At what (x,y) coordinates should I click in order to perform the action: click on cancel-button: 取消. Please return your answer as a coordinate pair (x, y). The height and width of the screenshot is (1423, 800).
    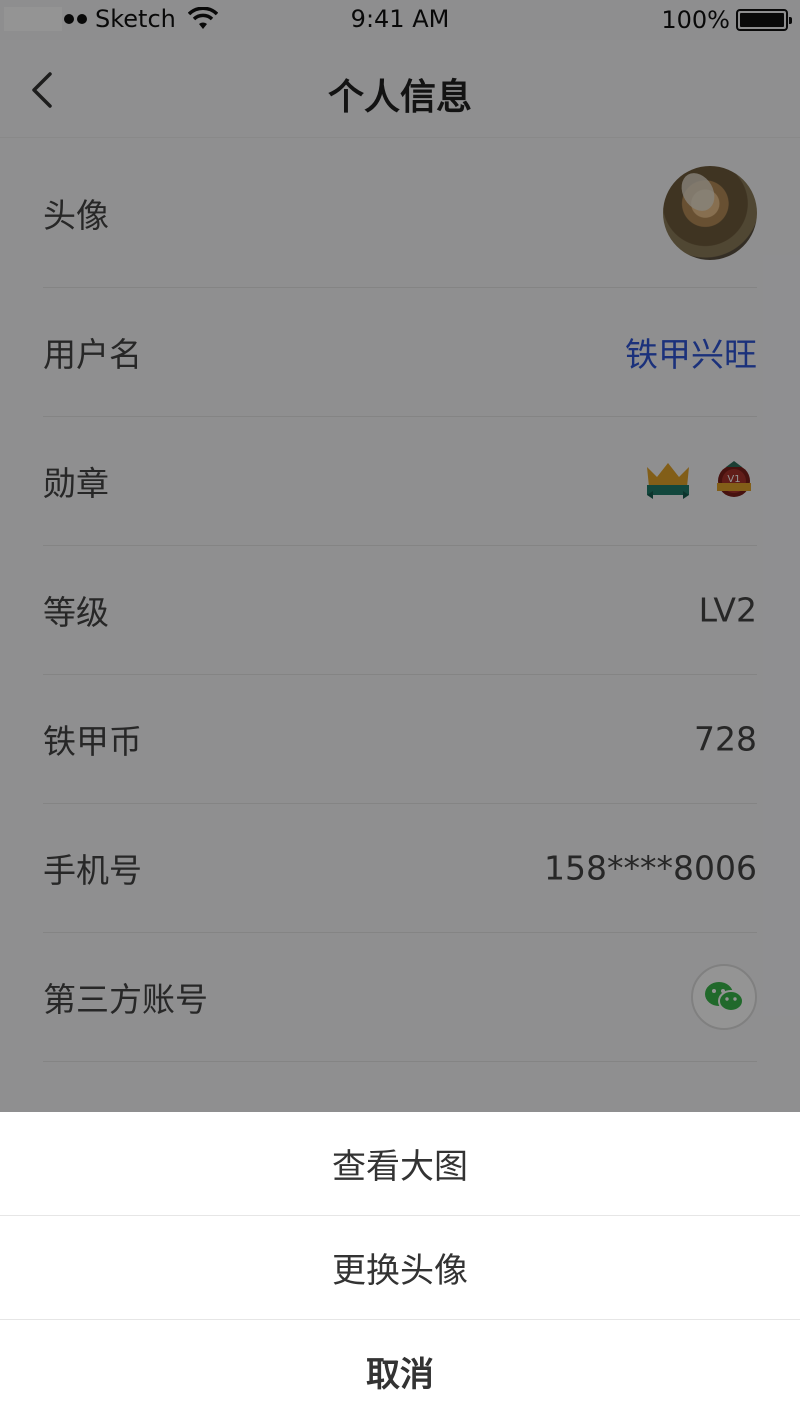
    Looking at the image, I should click on (400, 1371).